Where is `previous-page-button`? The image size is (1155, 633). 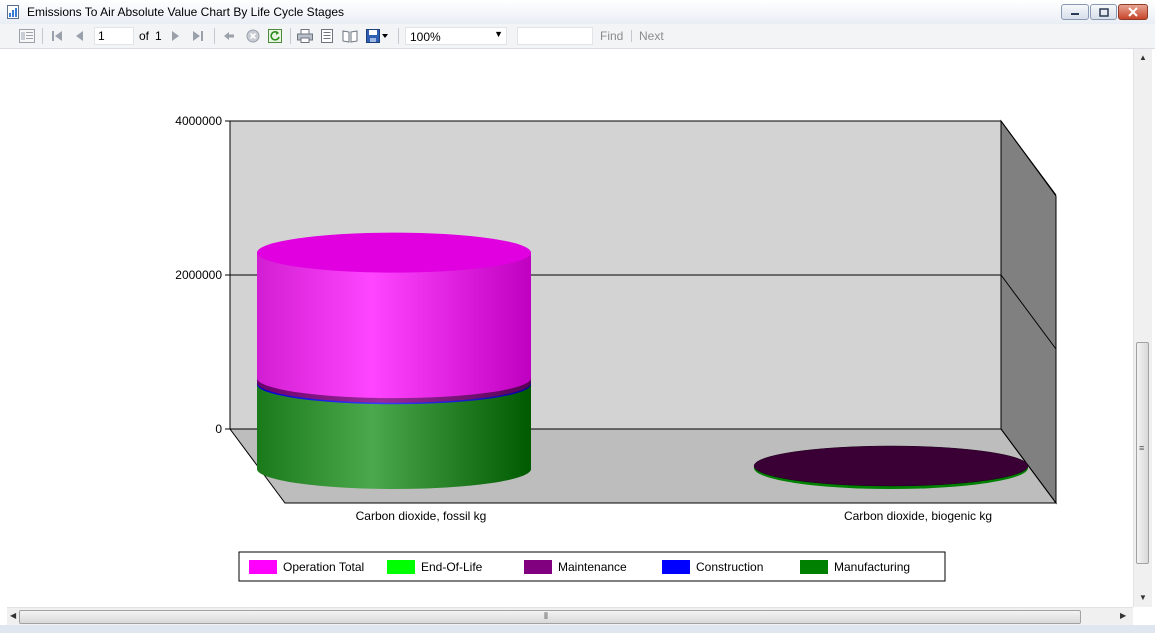 previous-page-button is located at coordinates (79, 36).